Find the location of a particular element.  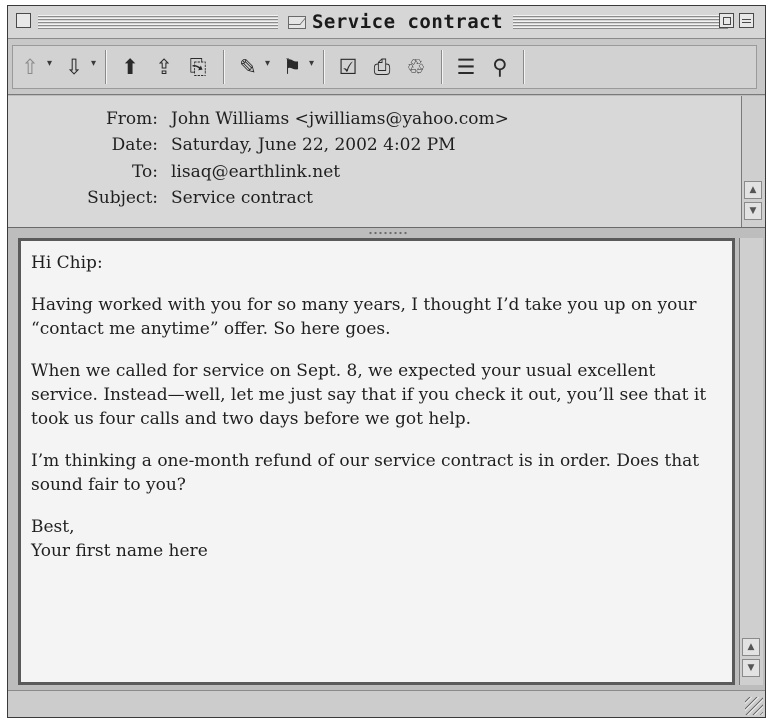

toolbar-panel: ⇧ ▾ ⇩ ▾ ⬆ ⇪ ⎘ ✎ ▾ ⚑ ▾ ☑ ⎙ ♲ ☰ ⚲ is located at coordinates (384, 67).